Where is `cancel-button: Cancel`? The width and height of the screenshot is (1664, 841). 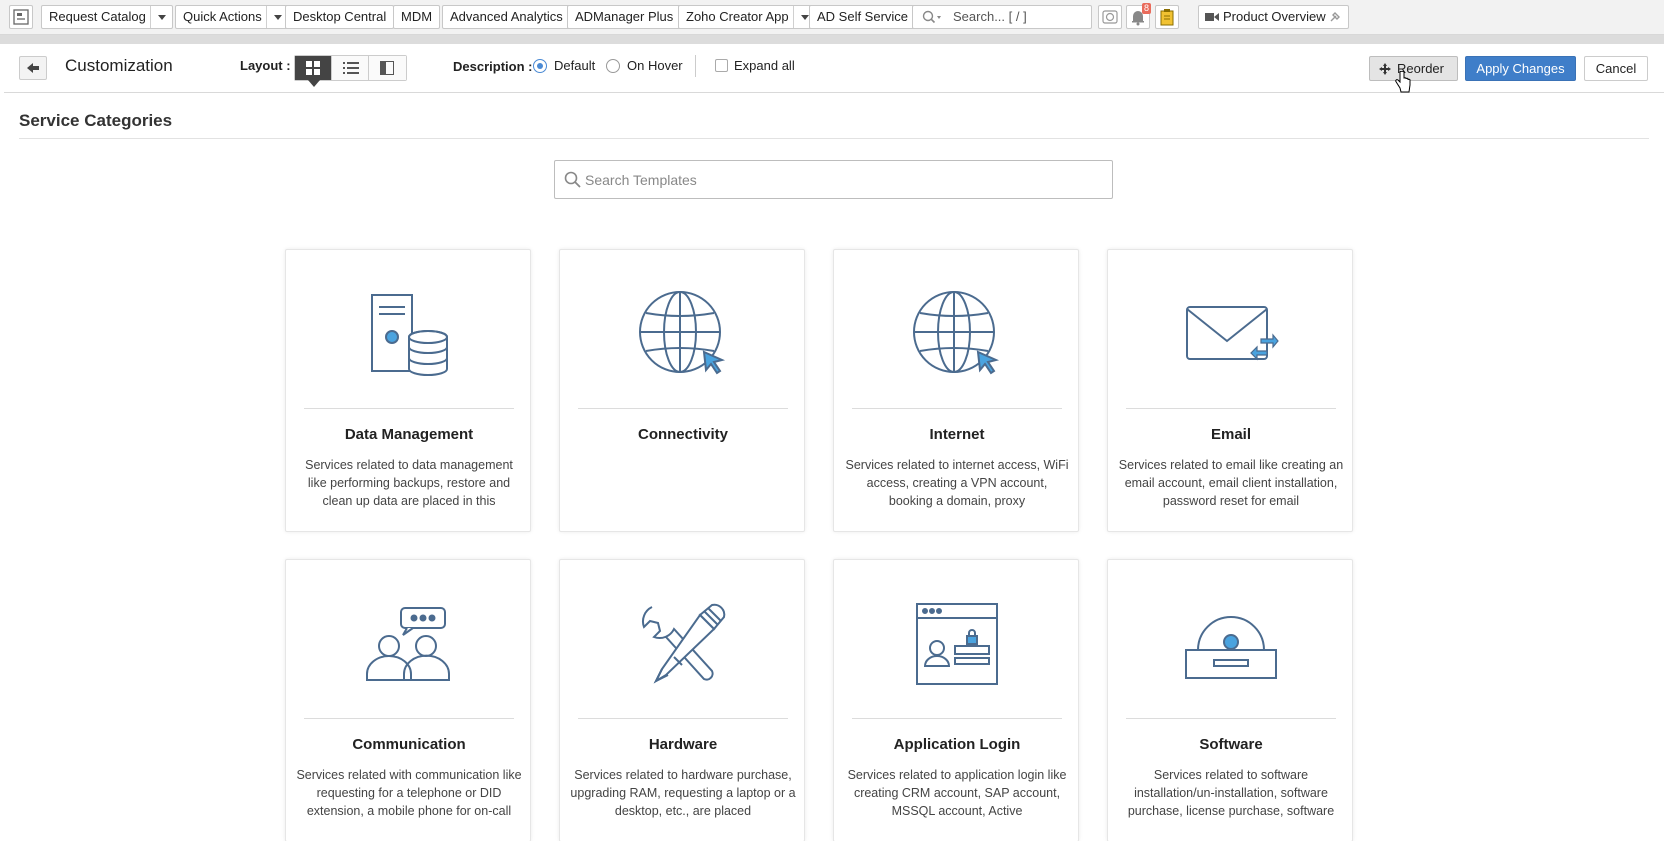
cancel-button: Cancel is located at coordinates (1616, 68).